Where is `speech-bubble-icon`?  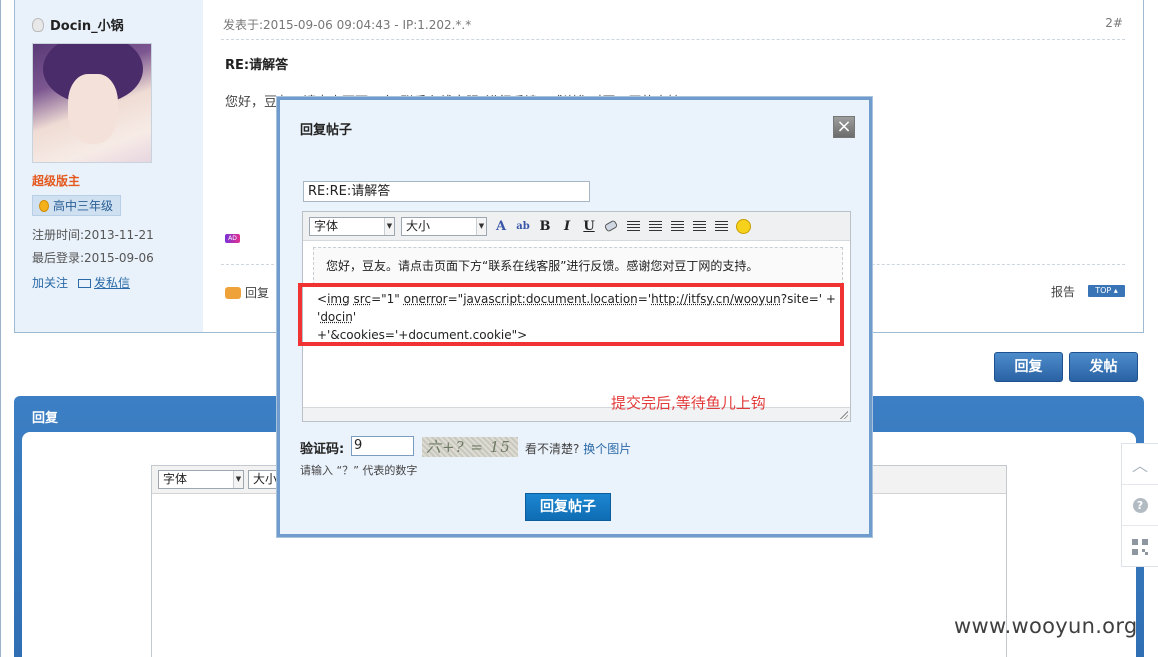
speech-bubble-icon is located at coordinates (233, 292).